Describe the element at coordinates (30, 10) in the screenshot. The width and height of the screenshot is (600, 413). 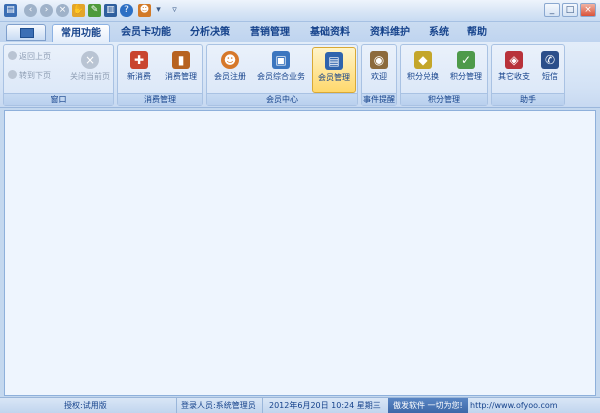
I see `back-icon: ‹` at that location.